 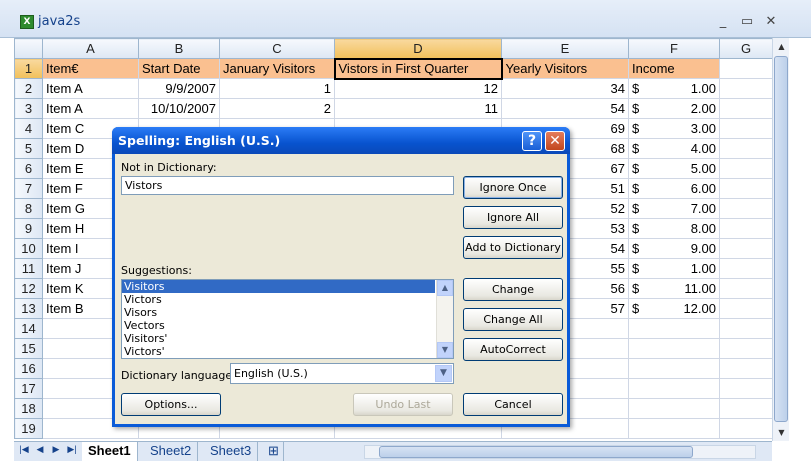 I want to click on cancel-button: Cancel, so click(x=513, y=404).